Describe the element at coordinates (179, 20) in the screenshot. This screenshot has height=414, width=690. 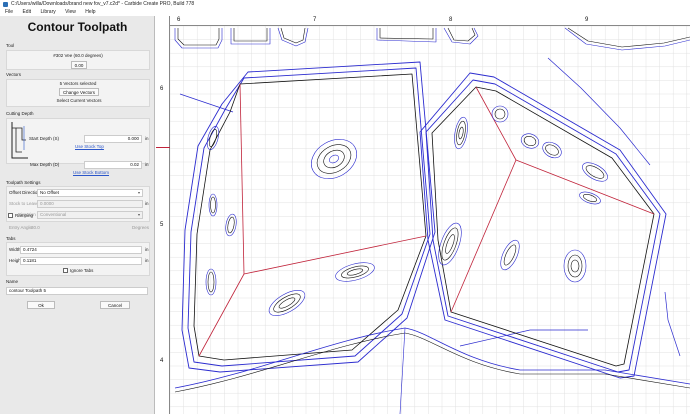
I see `ruler-top-6: 6` at that location.